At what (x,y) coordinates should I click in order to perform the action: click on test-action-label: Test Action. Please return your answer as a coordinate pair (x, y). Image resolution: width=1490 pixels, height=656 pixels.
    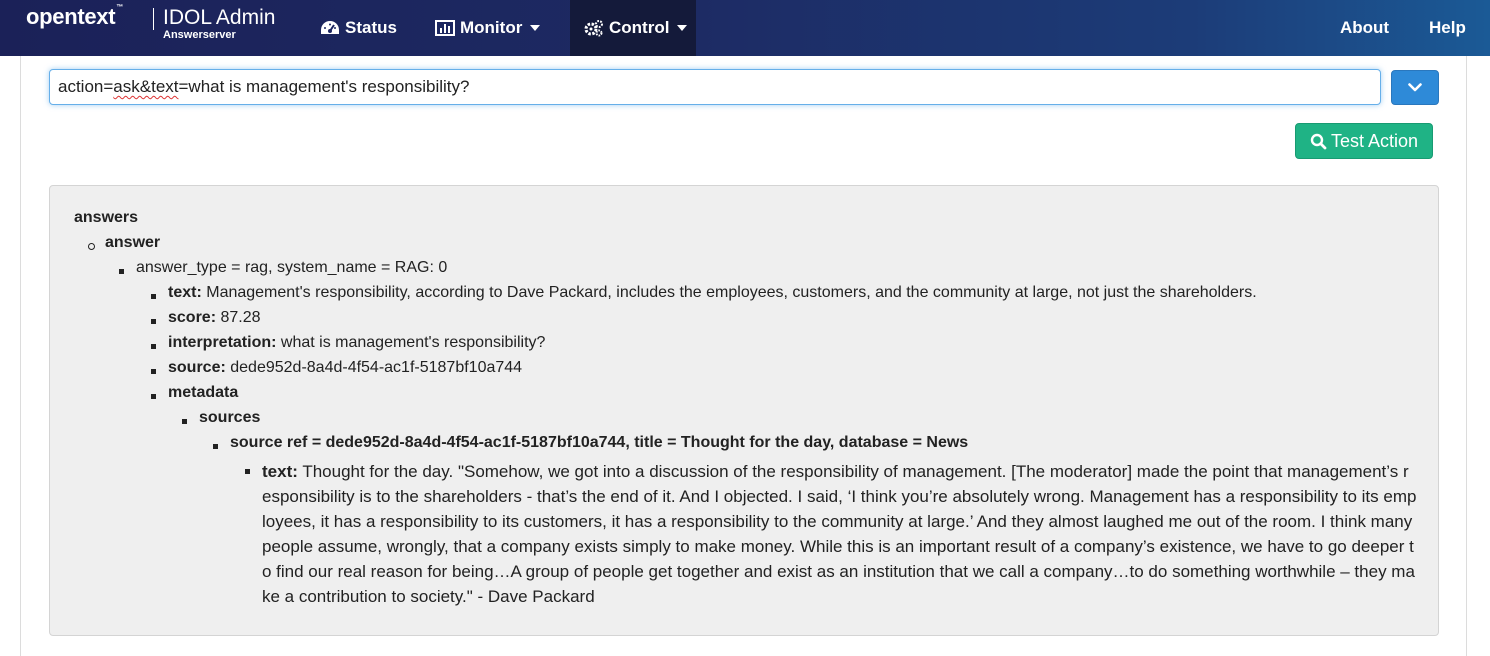
    Looking at the image, I should click on (1374, 140).